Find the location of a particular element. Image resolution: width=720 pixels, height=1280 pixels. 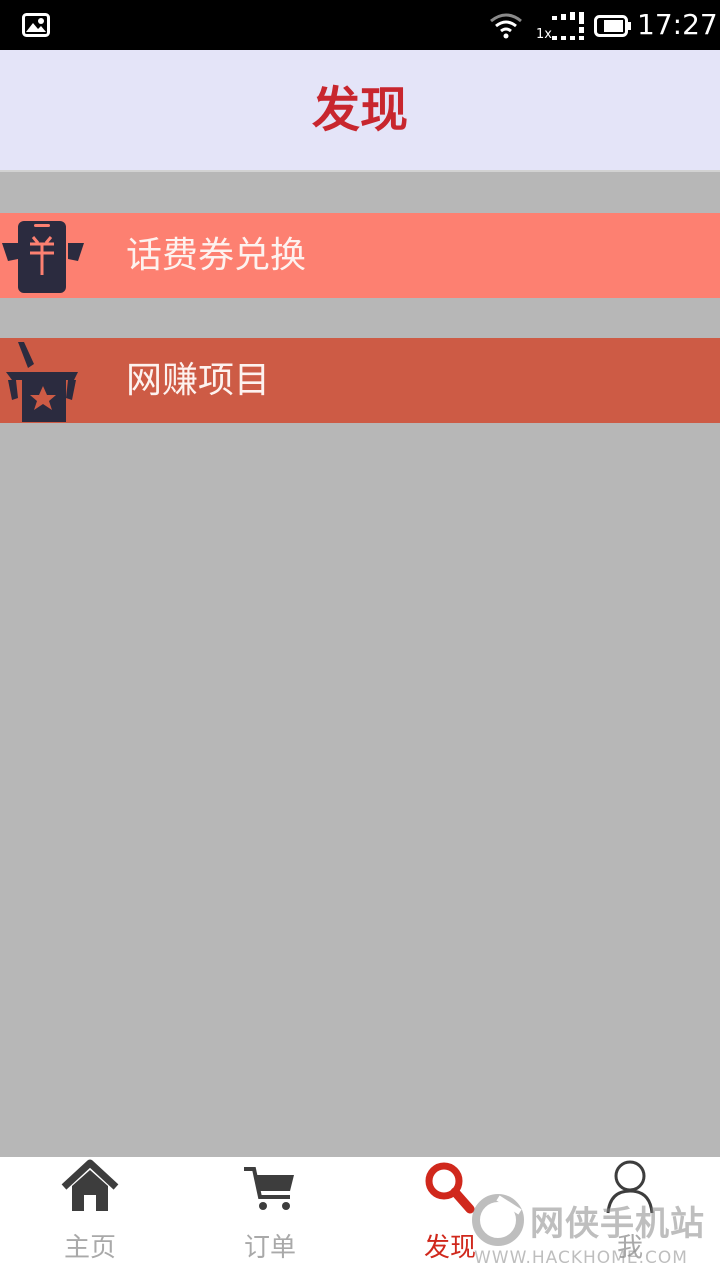

cart-icon is located at coordinates (269, 1188).